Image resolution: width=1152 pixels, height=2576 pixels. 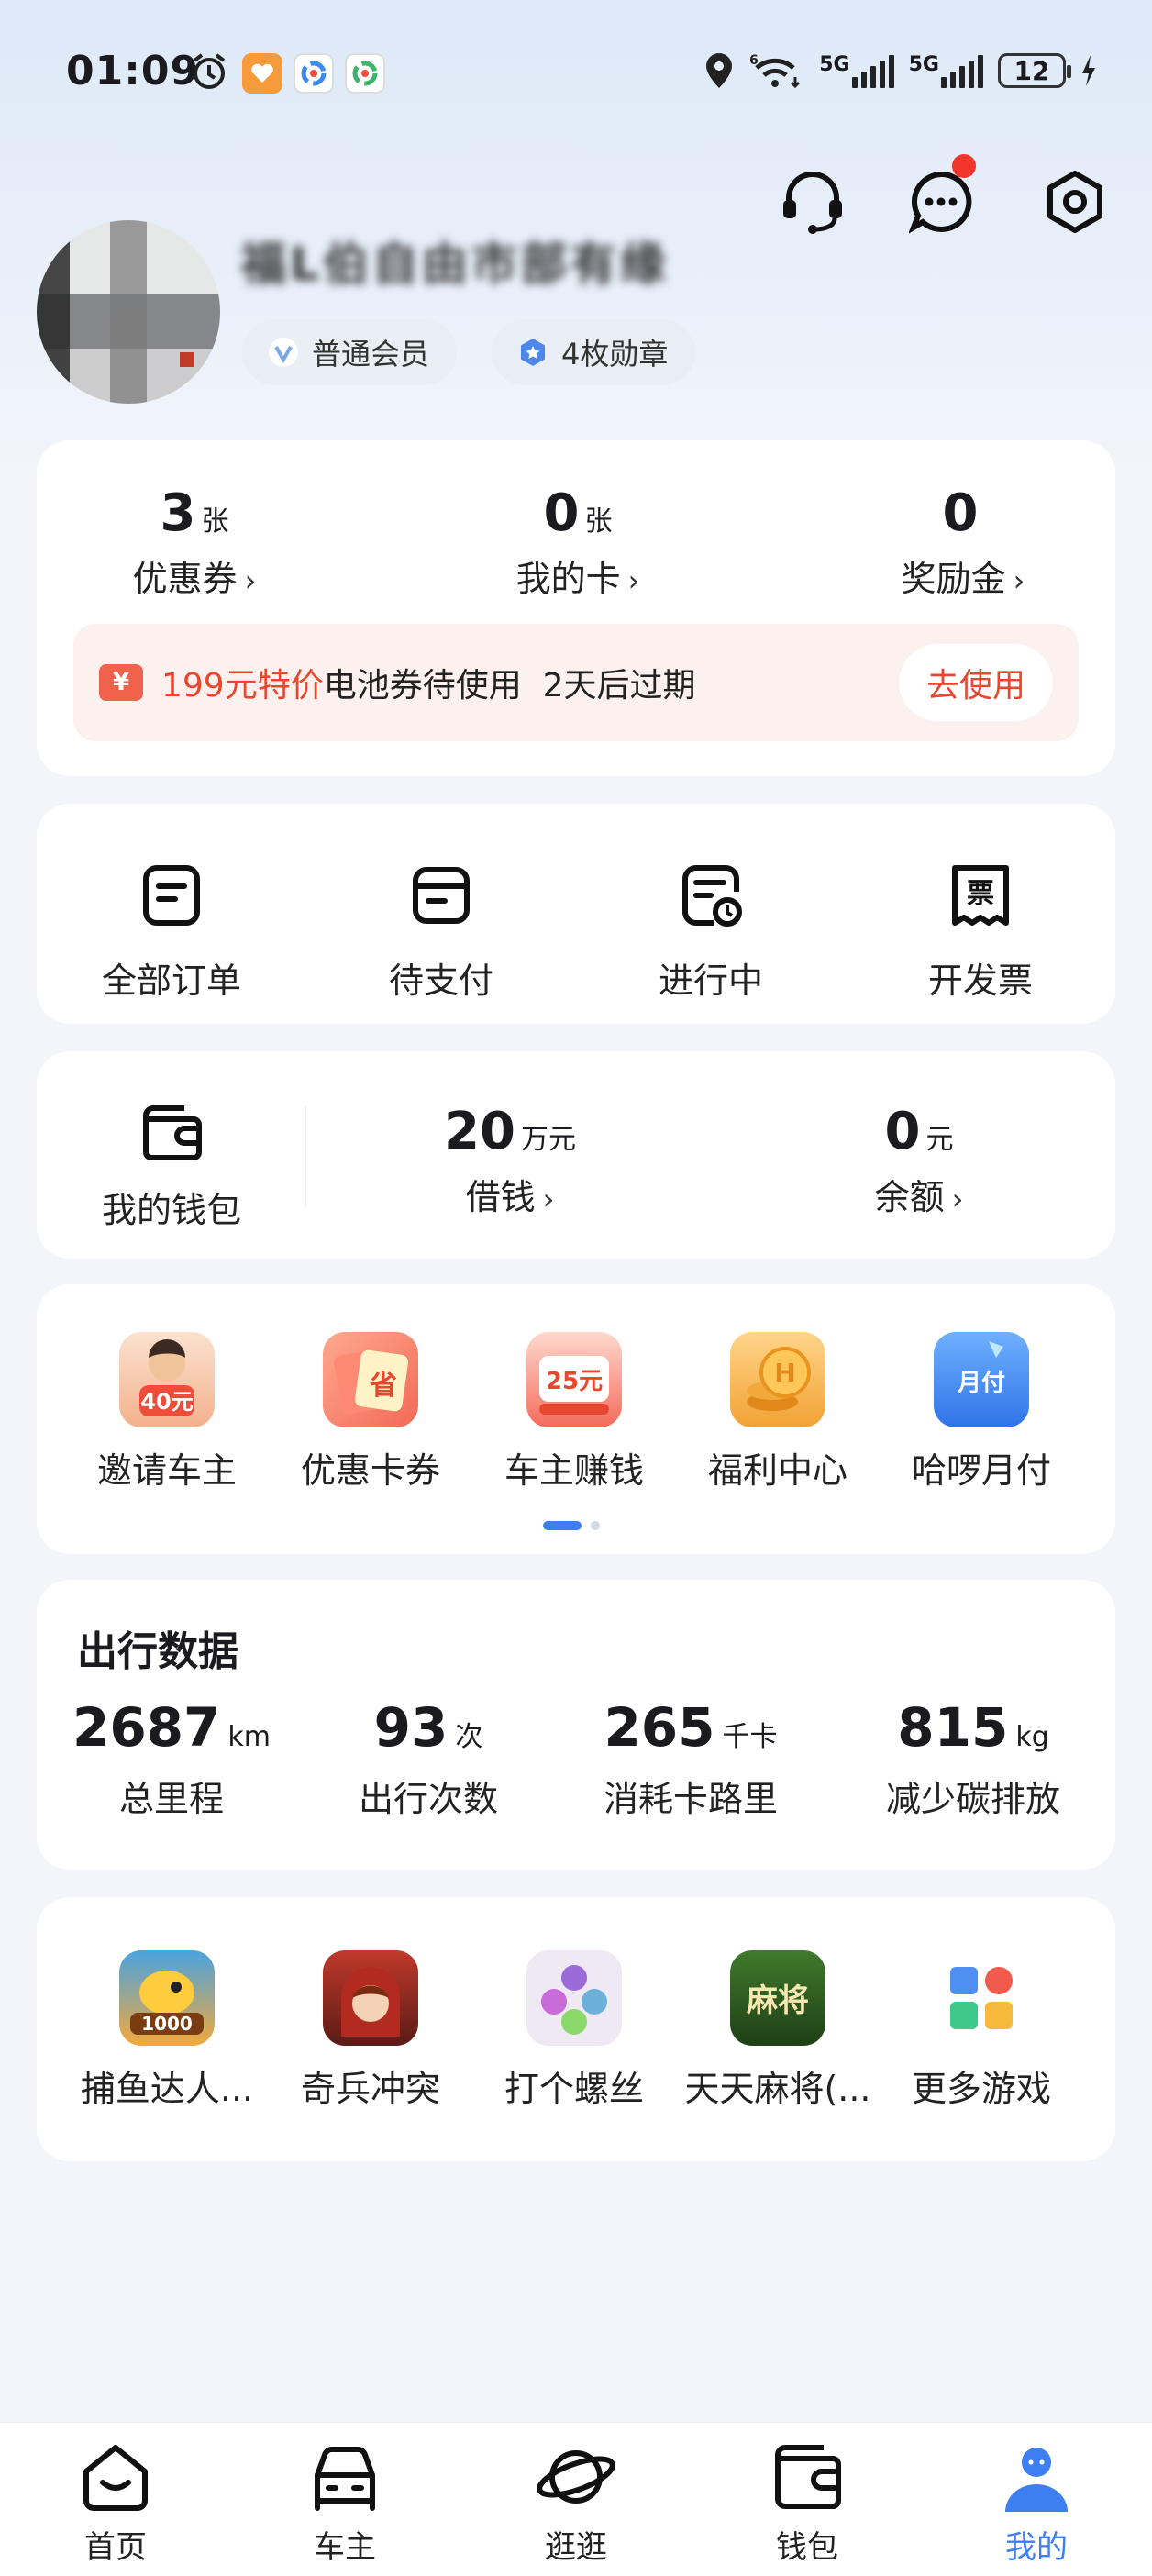 I want to click on total-distance-stat: 2687 km 总里程, so click(x=171, y=1761).